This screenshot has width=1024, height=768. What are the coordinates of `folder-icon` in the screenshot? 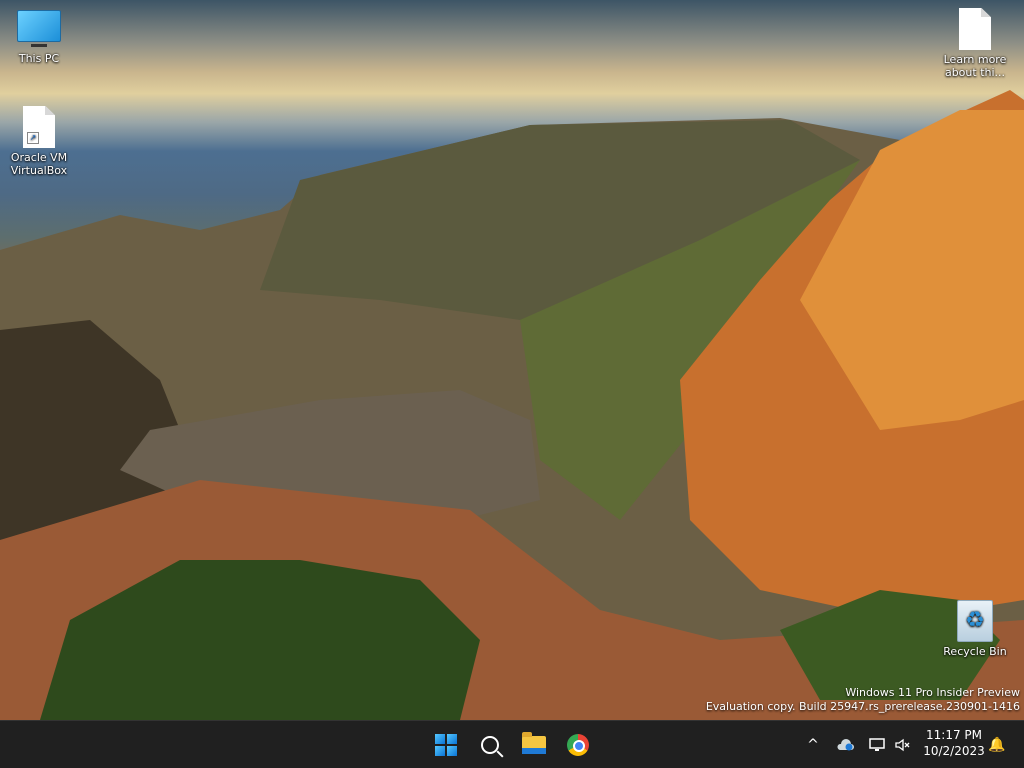 It's located at (534, 743).